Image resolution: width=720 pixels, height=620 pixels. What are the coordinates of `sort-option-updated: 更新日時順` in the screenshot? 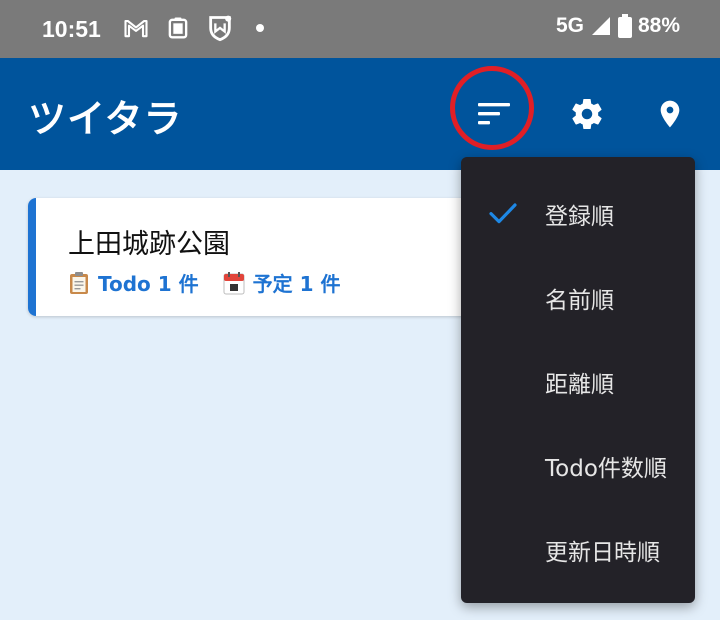 It's located at (578, 549).